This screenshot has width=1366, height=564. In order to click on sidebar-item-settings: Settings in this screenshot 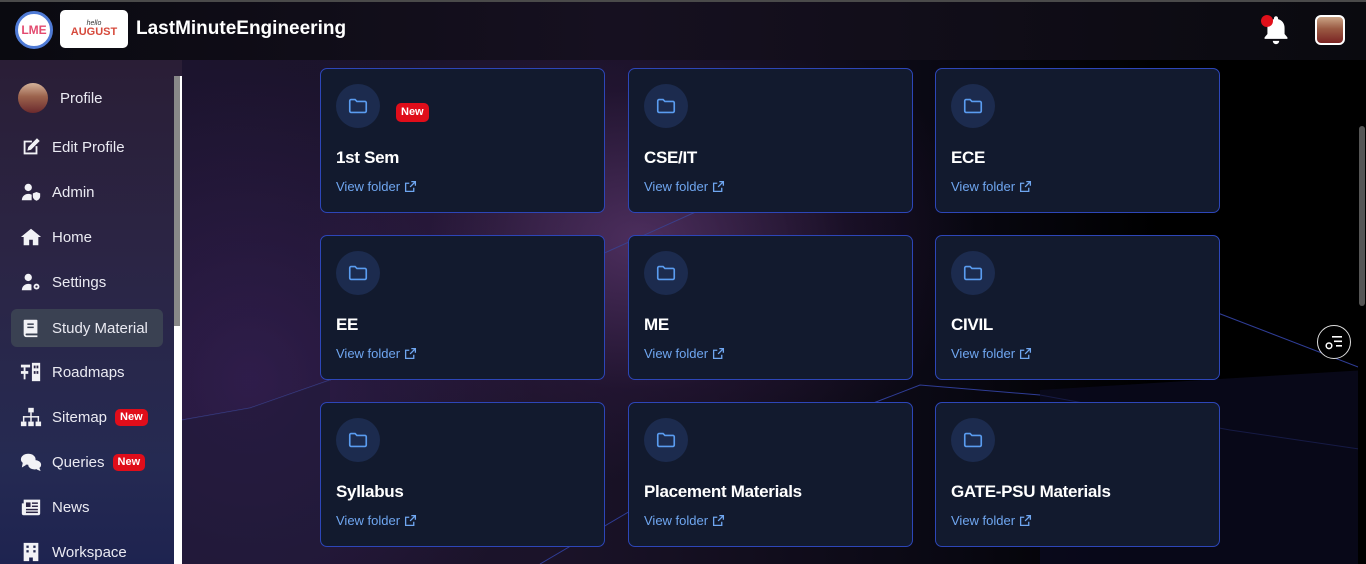, I will do `click(87, 282)`.